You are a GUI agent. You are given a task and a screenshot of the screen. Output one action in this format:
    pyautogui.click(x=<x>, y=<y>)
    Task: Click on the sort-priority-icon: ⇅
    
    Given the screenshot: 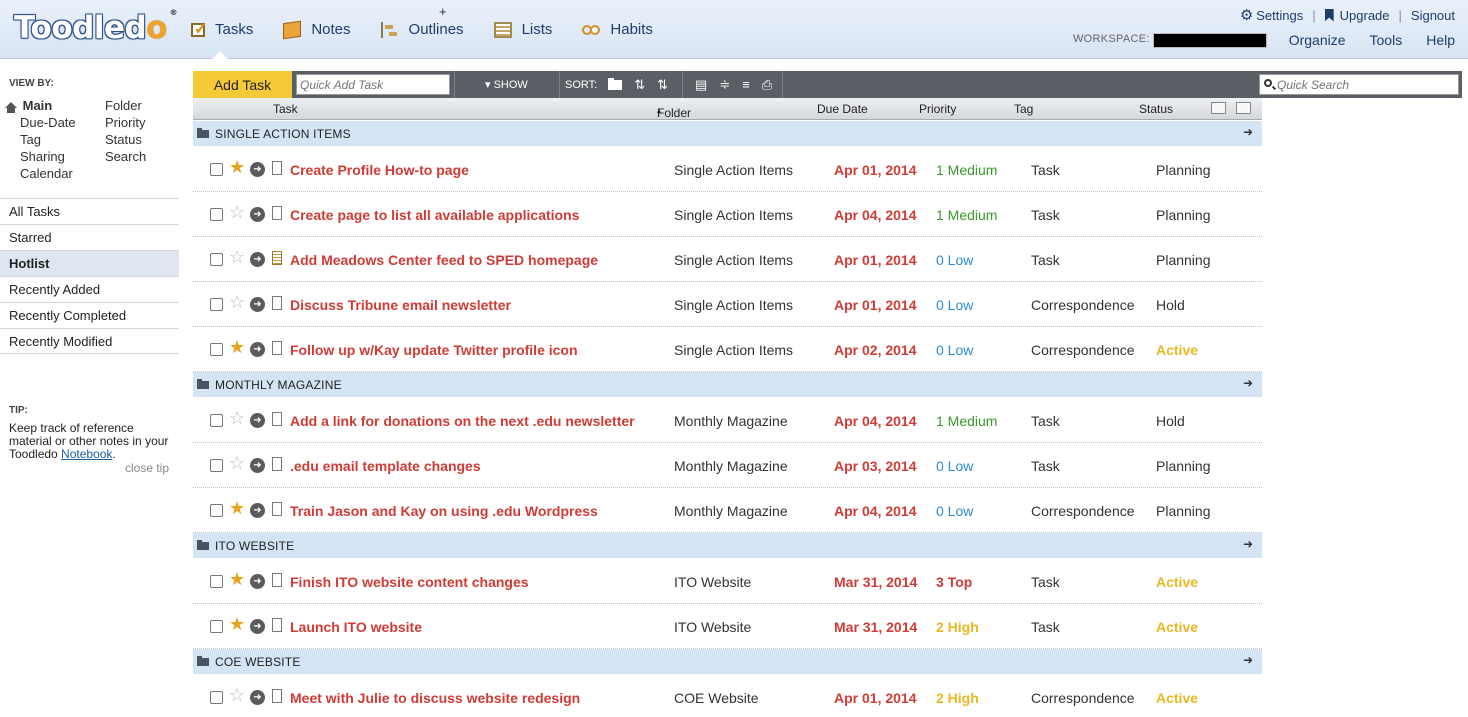 What is the action you would take?
    pyautogui.click(x=639, y=85)
    